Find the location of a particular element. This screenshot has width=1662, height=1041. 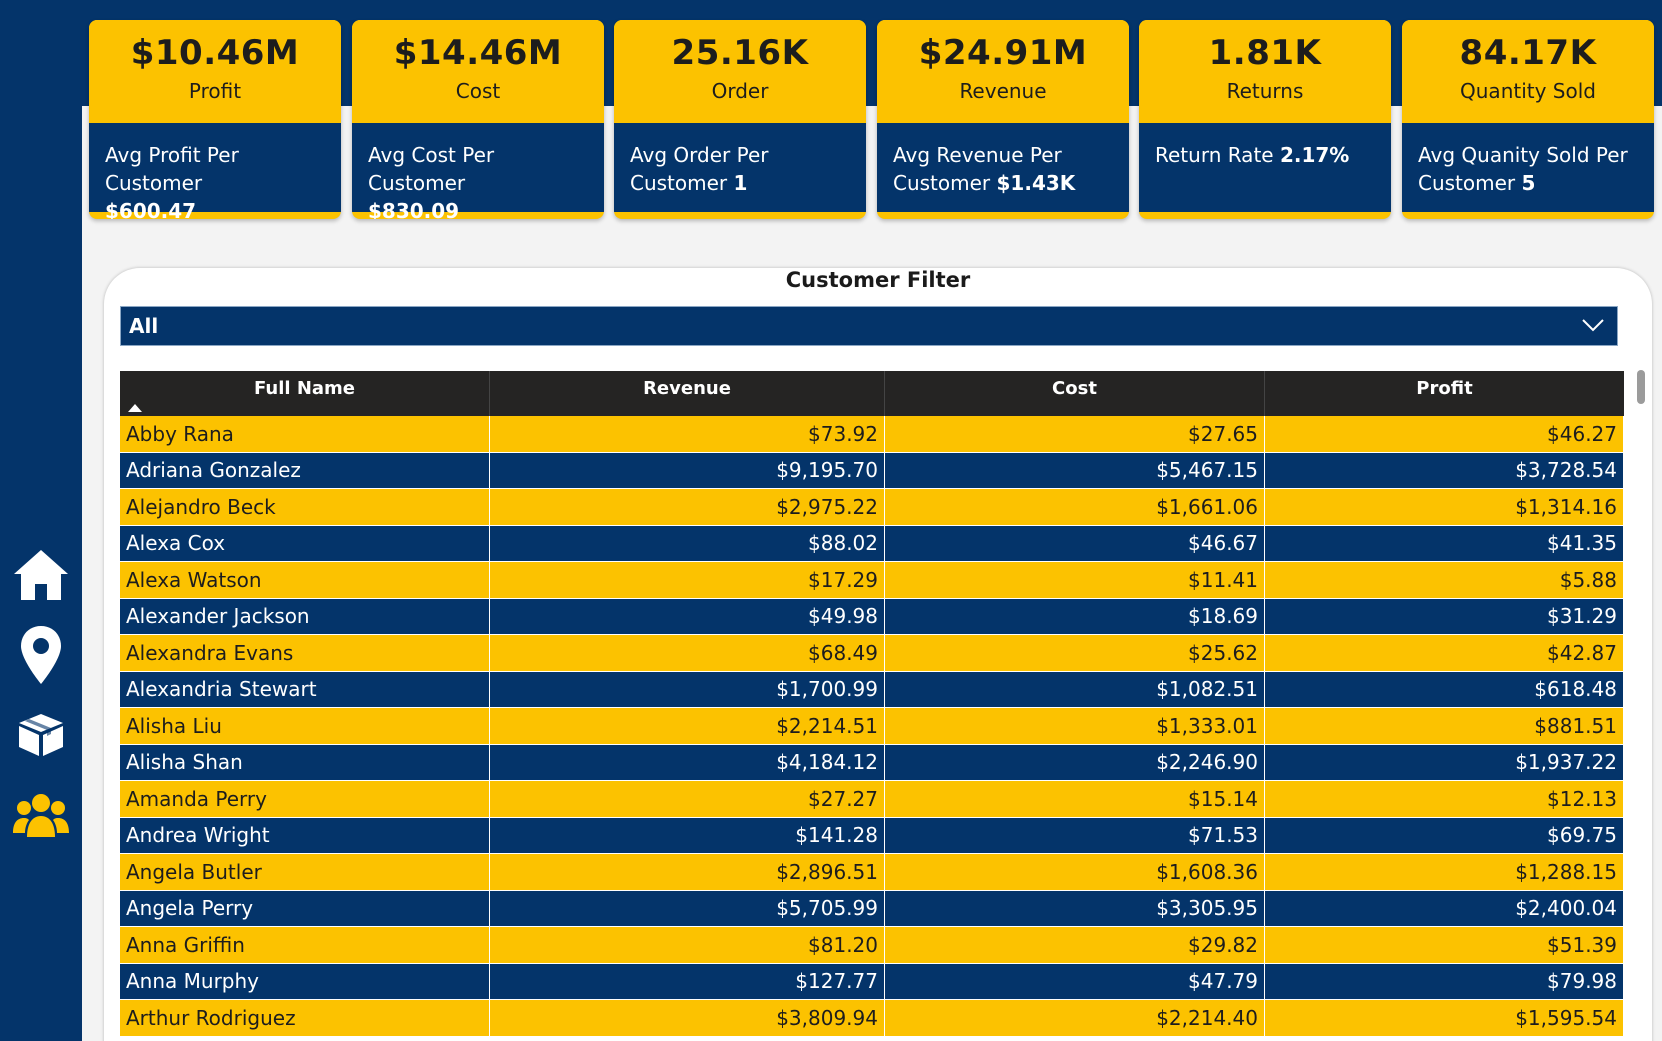

box-icon is located at coordinates (41, 735).